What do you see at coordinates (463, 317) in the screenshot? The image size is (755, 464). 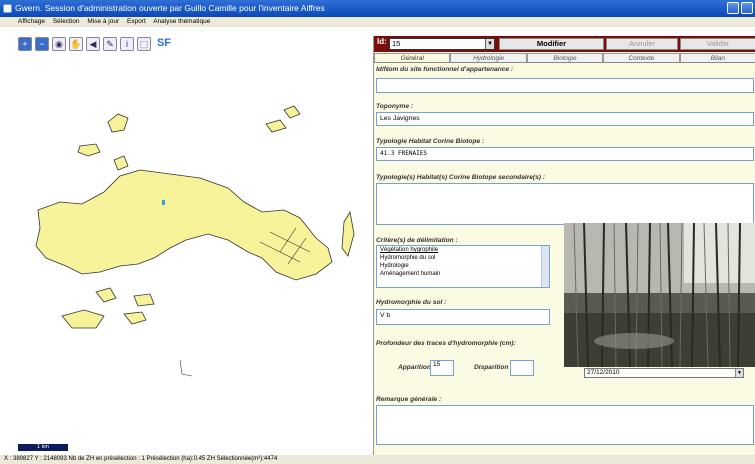 I see `hydromorphie-field: V b` at bounding box center [463, 317].